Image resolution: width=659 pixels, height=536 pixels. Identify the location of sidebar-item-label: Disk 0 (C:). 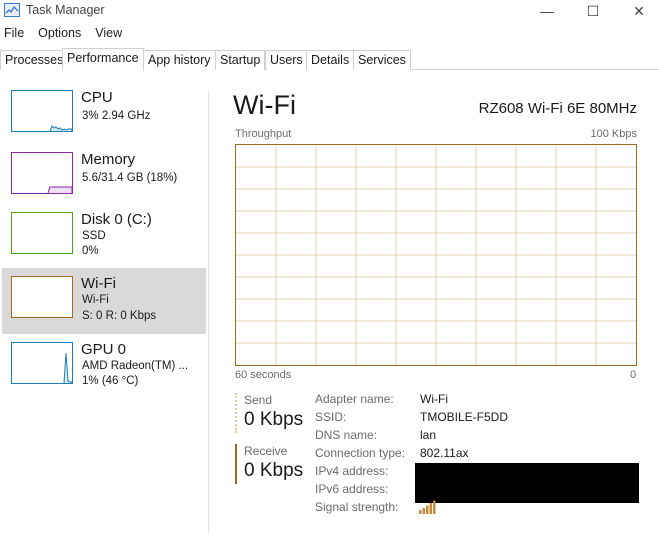
(116, 219).